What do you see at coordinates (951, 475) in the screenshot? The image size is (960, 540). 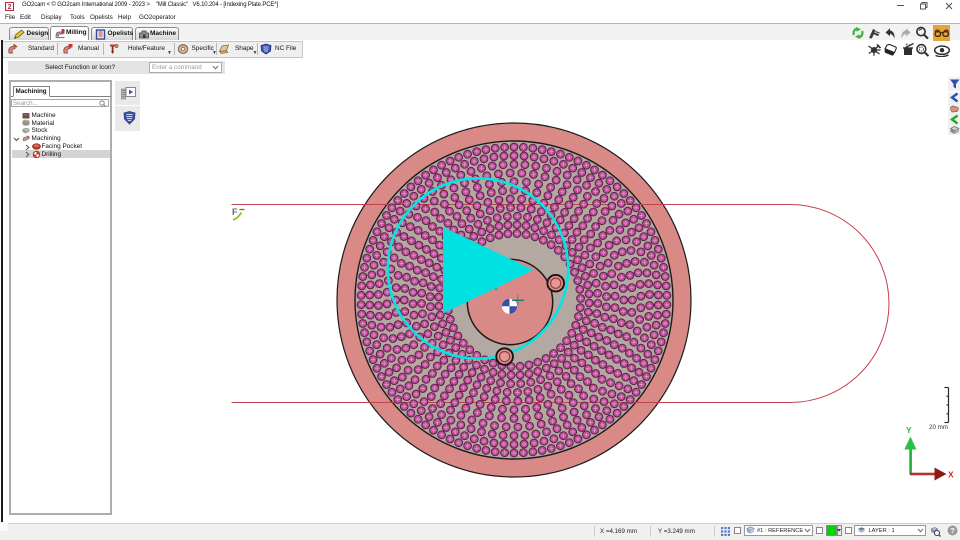 I see `svg-text: X` at bounding box center [951, 475].